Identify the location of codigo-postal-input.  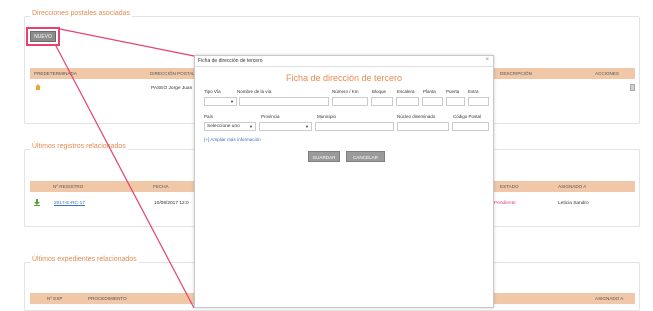
(470, 126).